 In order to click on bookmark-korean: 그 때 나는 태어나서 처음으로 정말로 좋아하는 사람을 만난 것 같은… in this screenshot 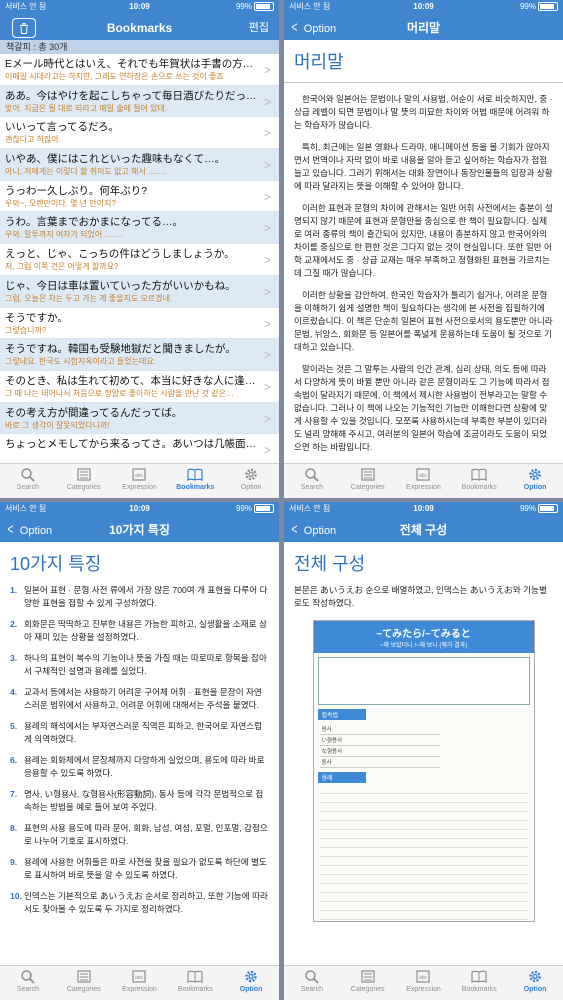, I will do `click(119, 393)`.